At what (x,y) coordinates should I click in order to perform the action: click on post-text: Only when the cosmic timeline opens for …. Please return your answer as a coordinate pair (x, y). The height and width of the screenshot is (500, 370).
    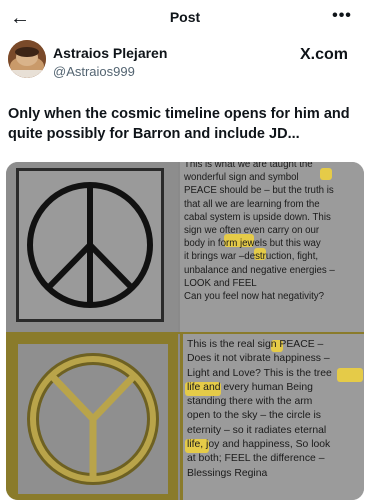
    Looking at the image, I should click on (179, 124).